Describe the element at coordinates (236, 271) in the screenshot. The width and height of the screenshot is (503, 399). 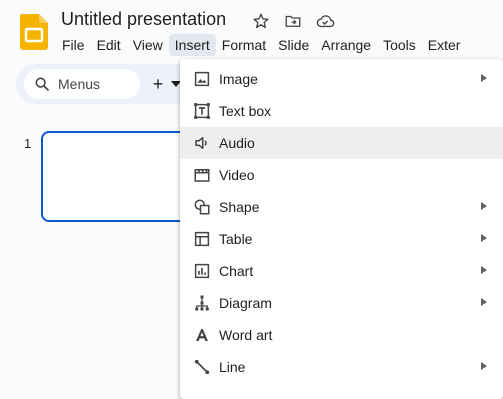
I see `menu-item-label: Chart` at that location.